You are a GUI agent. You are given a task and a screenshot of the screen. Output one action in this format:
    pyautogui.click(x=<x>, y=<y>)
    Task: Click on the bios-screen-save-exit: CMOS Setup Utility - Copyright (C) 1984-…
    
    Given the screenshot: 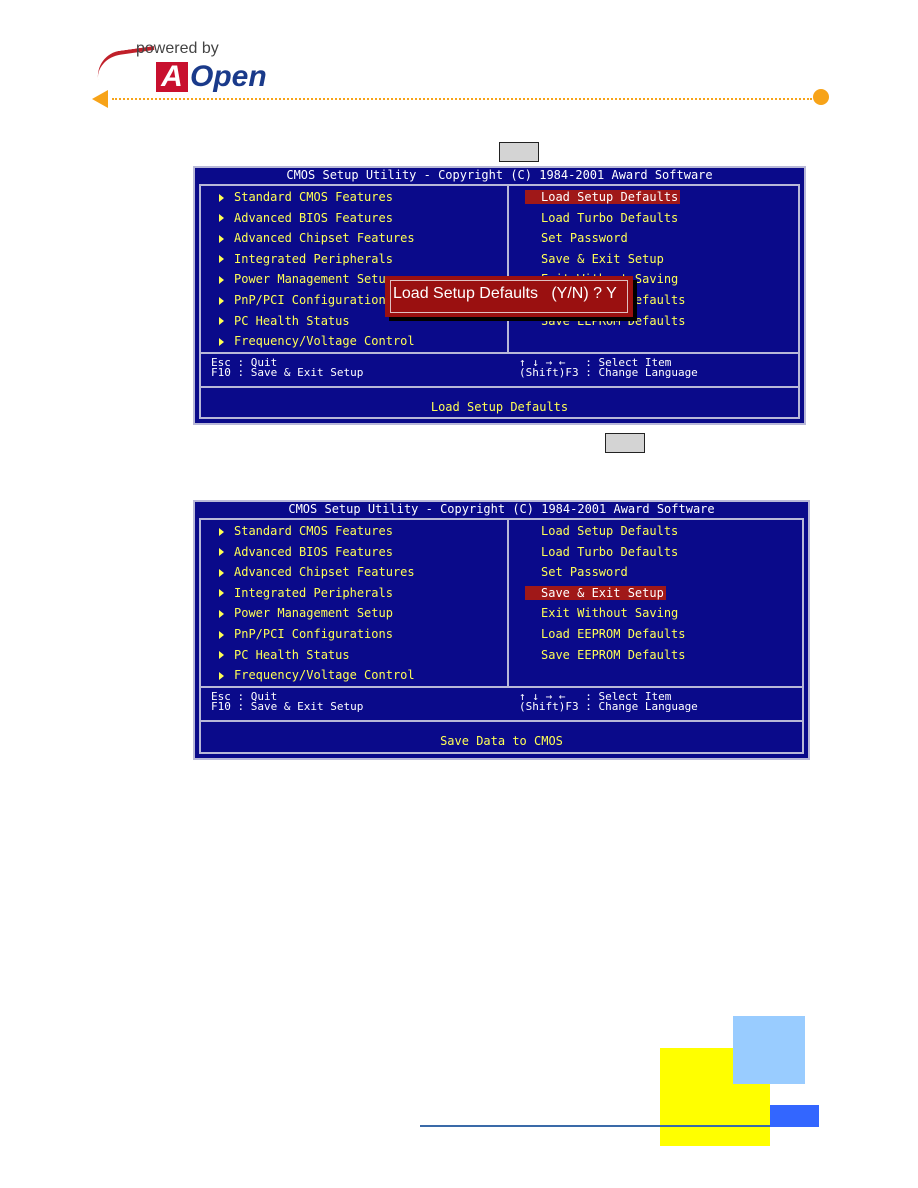 What is the action you would take?
    pyautogui.click(x=501, y=630)
    